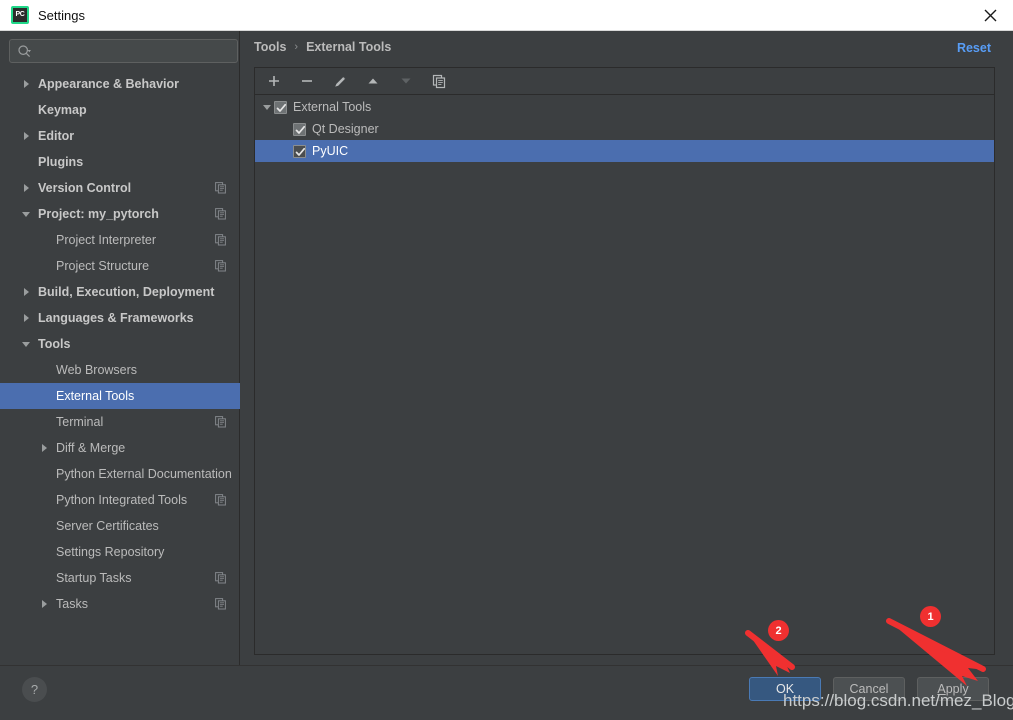  What do you see at coordinates (94, 578) in the screenshot?
I see `sidebar-item-label: Startup Tasks` at bounding box center [94, 578].